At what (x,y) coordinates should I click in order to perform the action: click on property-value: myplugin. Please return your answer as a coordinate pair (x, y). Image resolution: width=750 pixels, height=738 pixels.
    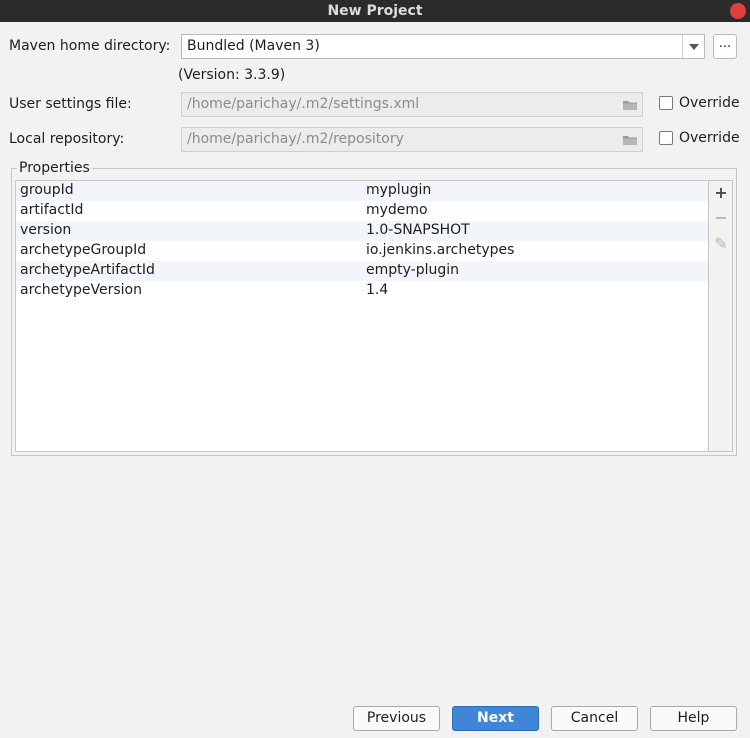
    Looking at the image, I should click on (399, 190).